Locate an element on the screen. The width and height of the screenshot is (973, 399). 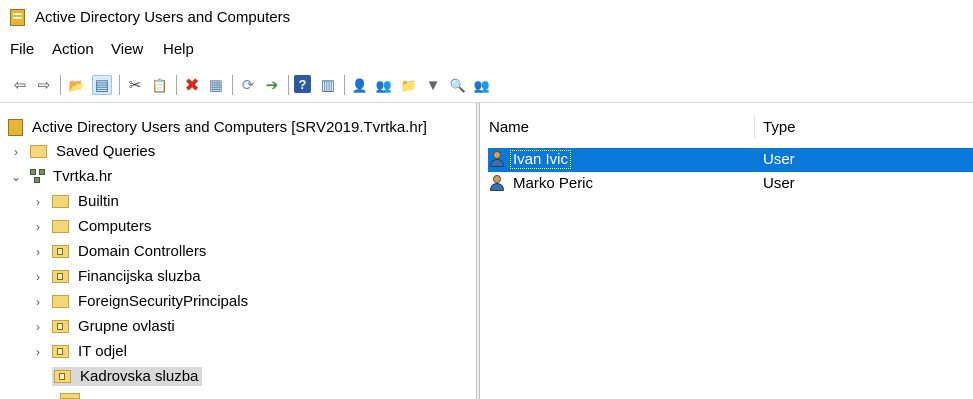
tree-item-builtin: › Builtin is located at coordinates (74, 201).